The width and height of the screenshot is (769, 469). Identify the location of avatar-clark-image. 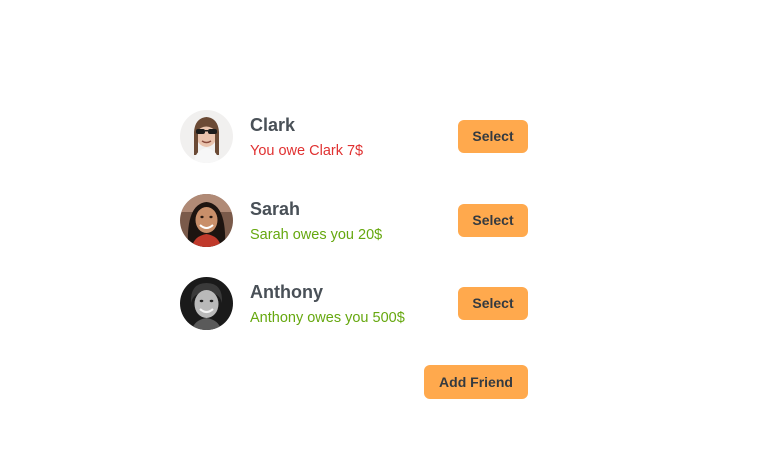
(206, 136).